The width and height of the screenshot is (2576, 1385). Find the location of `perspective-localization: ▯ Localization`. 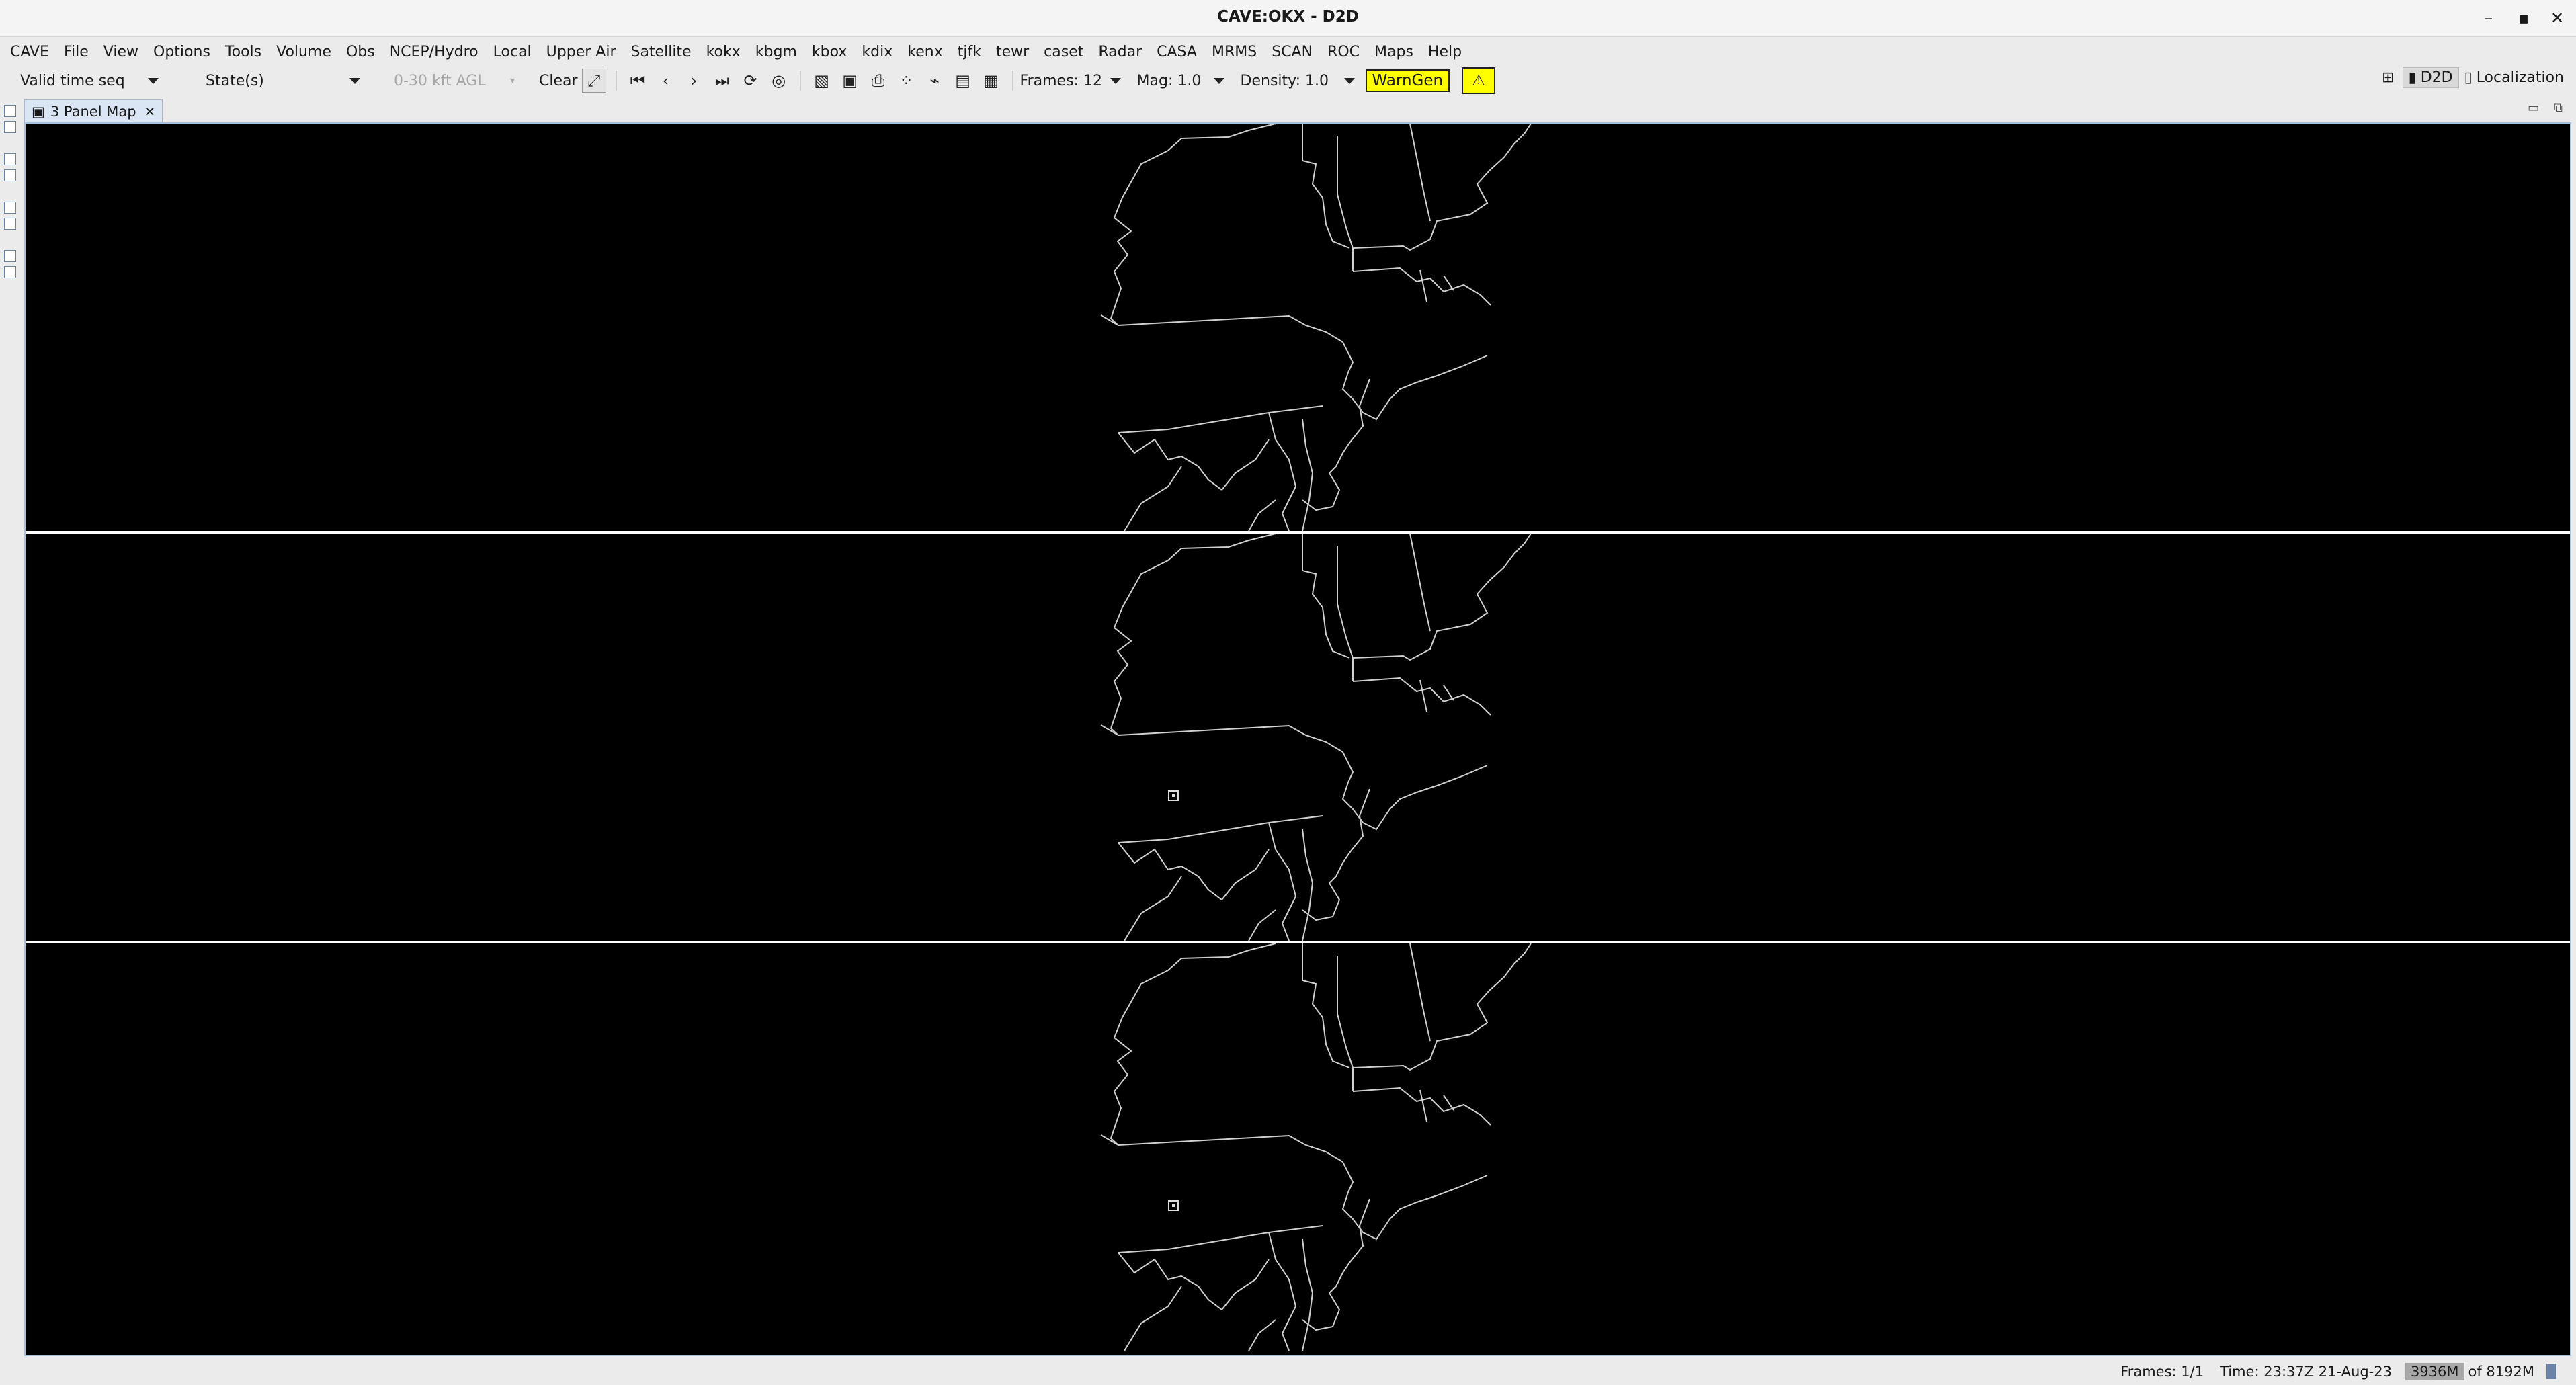

perspective-localization: ▯ Localization is located at coordinates (2514, 77).